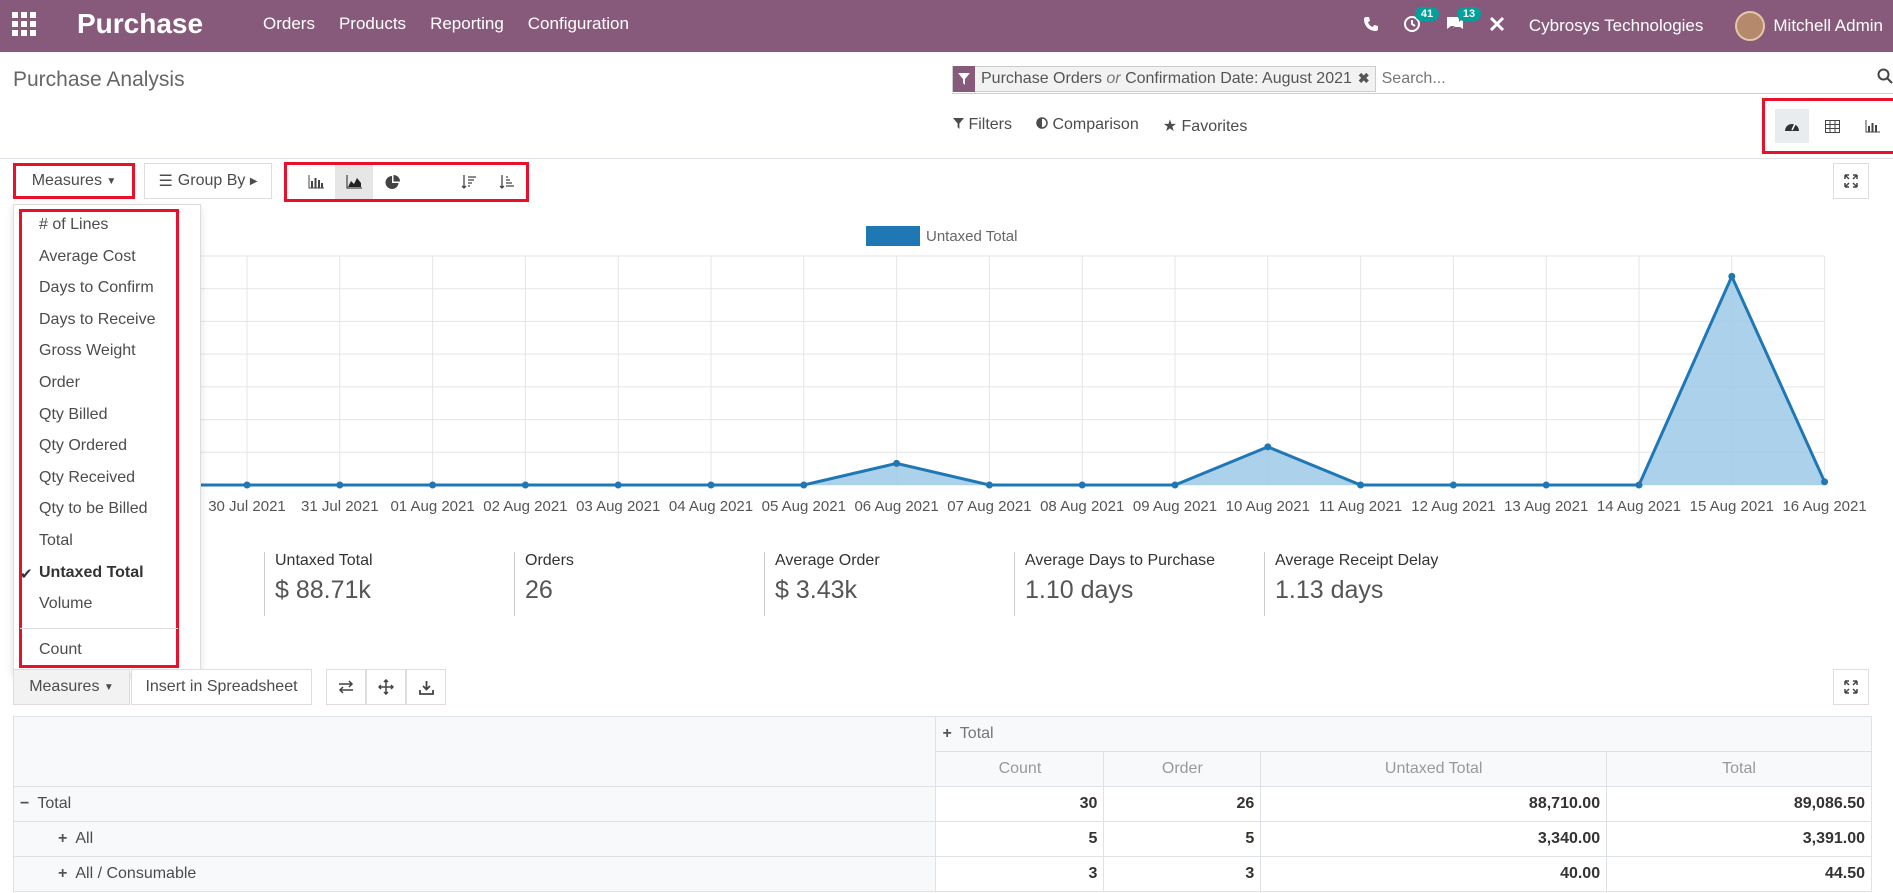 This screenshot has height=893, width=1893. I want to click on pivot-measures-button: Measures ▼, so click(71, 687).